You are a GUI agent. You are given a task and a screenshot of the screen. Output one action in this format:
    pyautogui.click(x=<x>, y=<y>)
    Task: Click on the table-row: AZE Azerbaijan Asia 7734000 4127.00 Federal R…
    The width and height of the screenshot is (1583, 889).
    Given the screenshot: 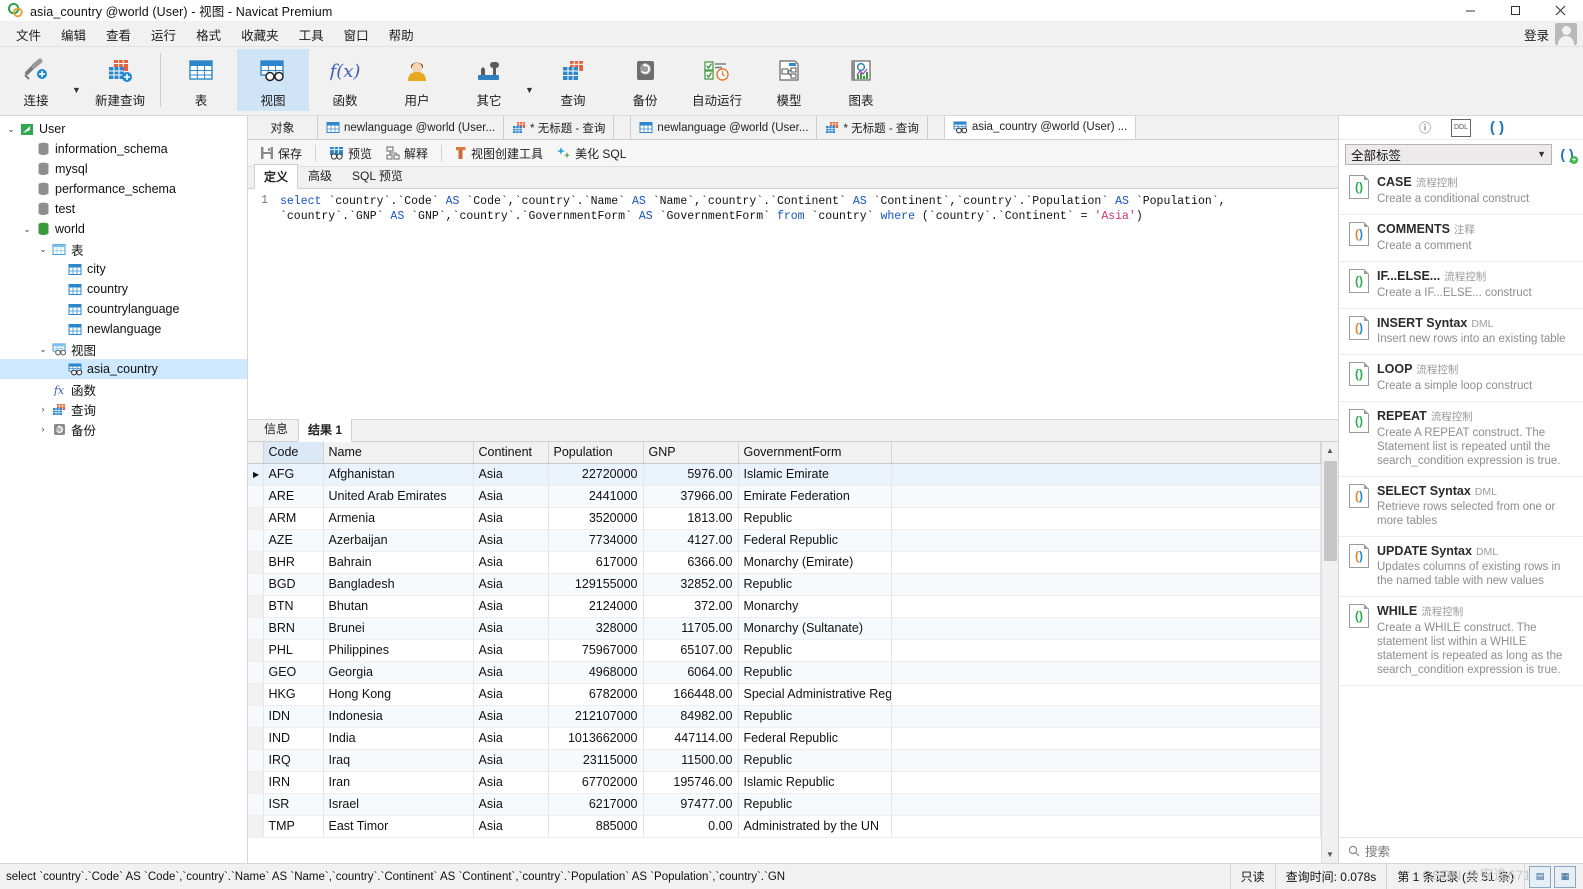 What is the action you would take?
    pyautogui.click(x=784, y=540)
    